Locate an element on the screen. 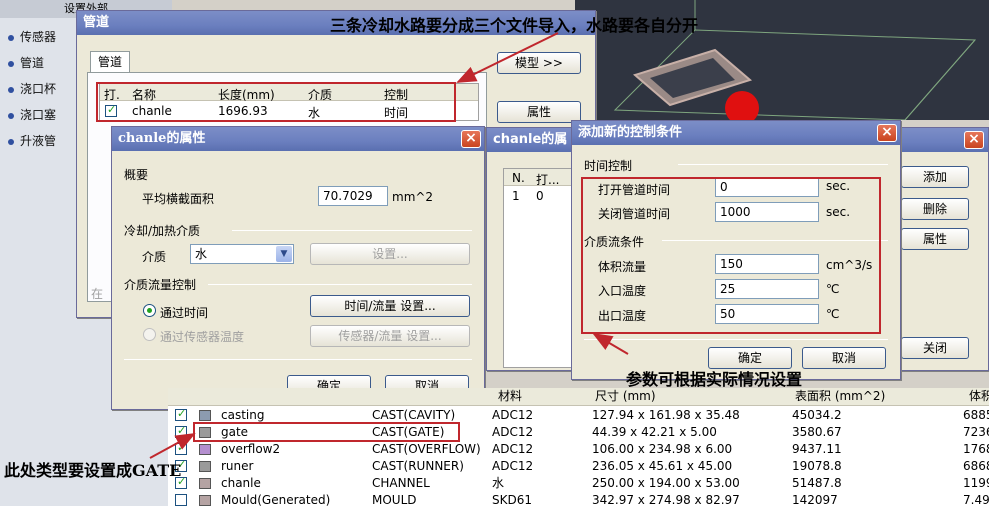 The width and height of the screenshot is (989, 506). cancel-button: 取消 is located at coordinates (844, 358).